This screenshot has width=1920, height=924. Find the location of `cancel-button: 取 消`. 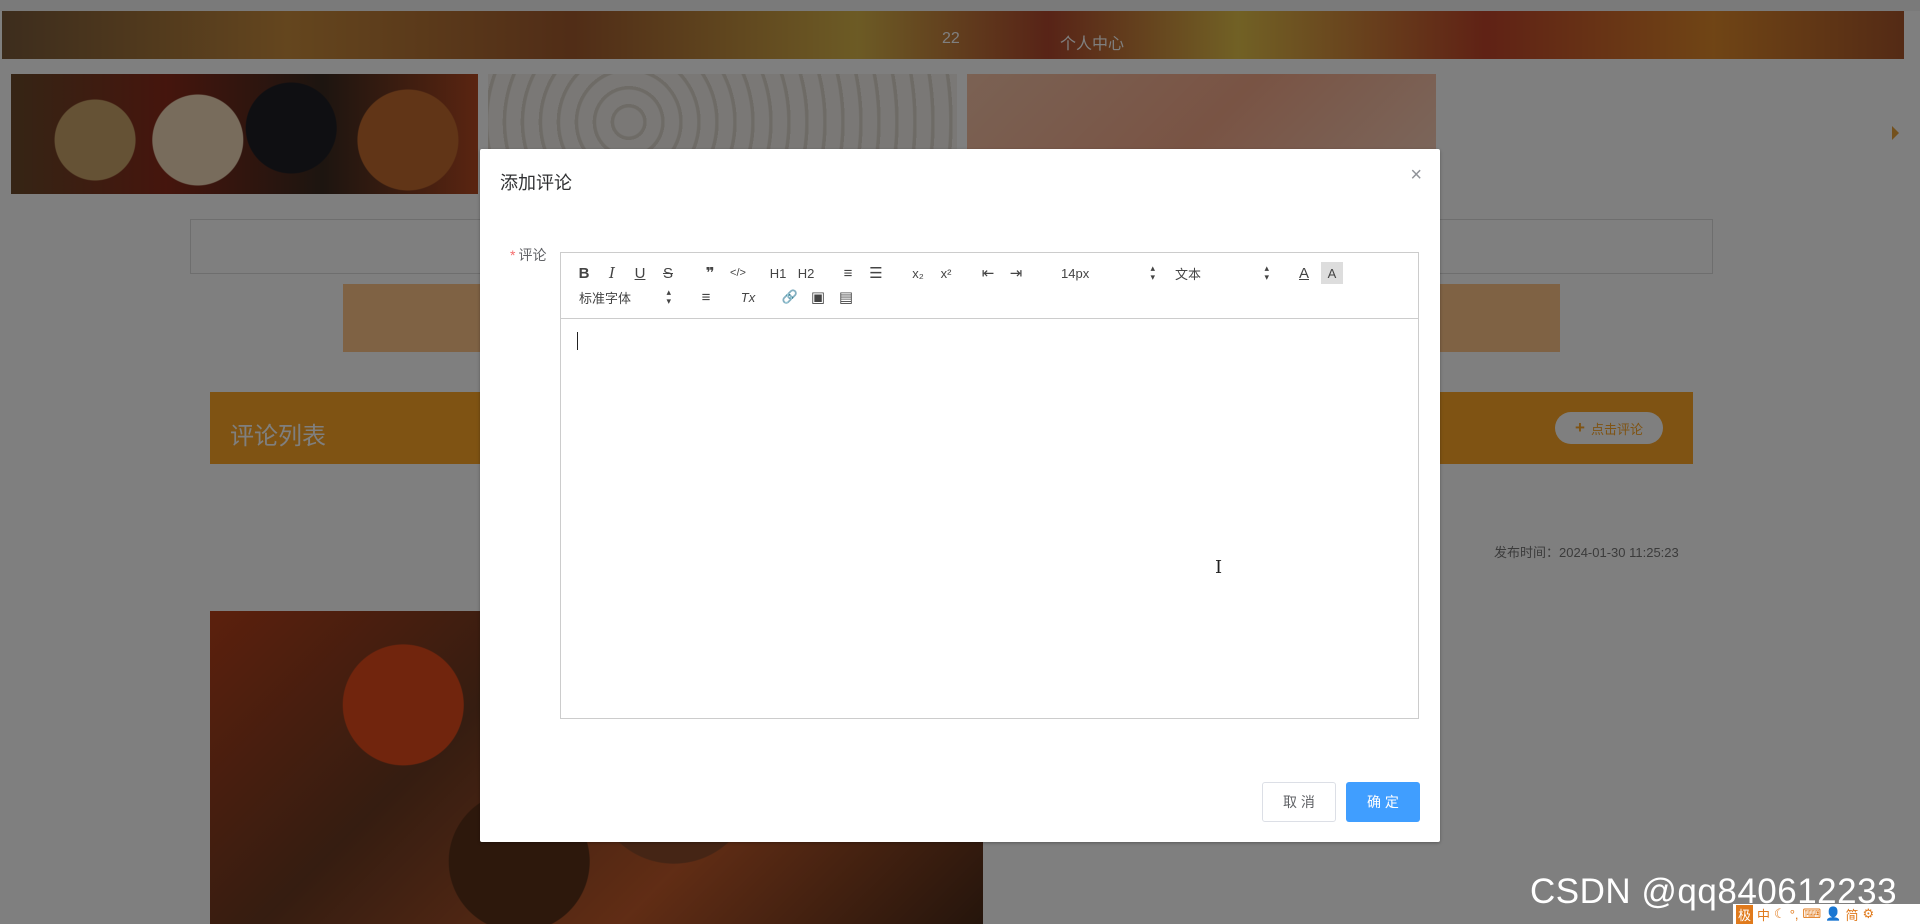

cancel-button: 取 消 is located at coordinates (1299, 802).